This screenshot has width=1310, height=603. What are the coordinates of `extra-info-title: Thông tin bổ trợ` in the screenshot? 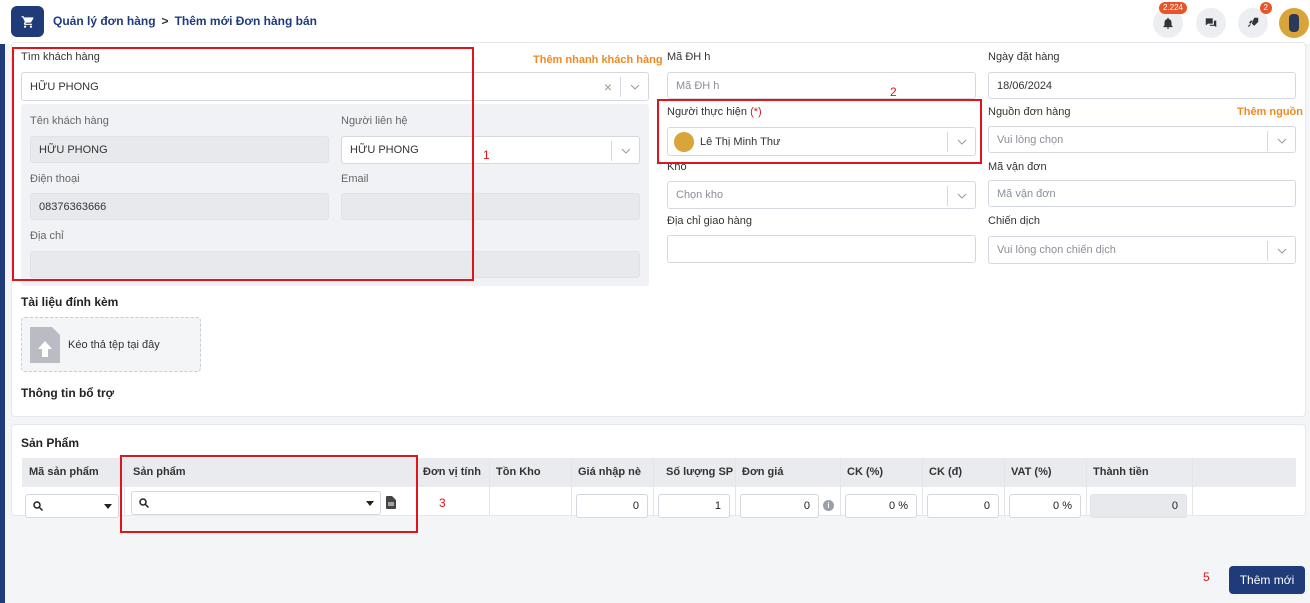 It's located at (67, 393).